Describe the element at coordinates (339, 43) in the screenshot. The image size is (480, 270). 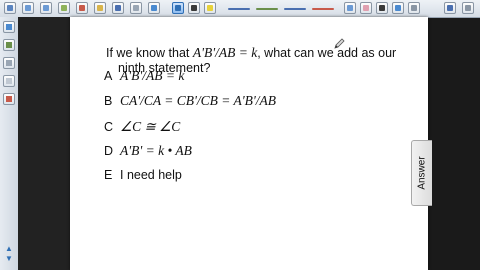
I see `pen-cursor-icon` at that location.